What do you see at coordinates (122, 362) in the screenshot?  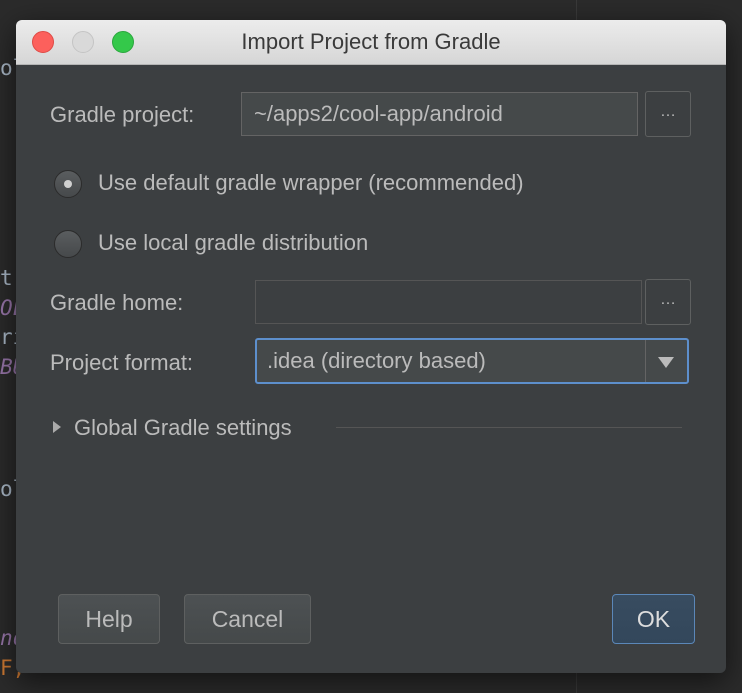 I see `project-format-label: Project format:` at bounding box center [122, 362].